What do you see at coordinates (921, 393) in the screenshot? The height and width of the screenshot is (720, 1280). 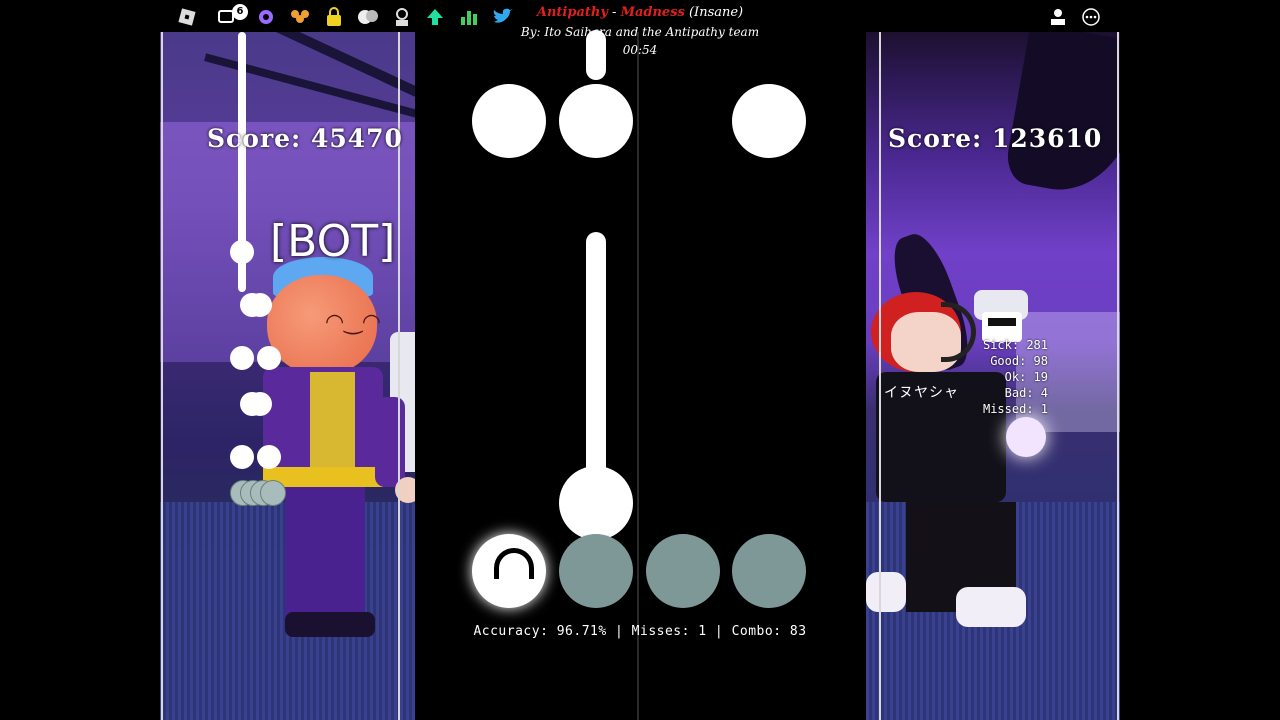 I see `player-shirt-text: イヌヤシャ` at bounding box center [921, 393].